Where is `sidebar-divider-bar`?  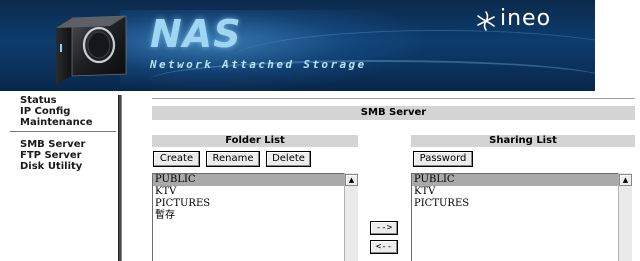
sidebar-divider-bar is located at coordinates (120, 178).